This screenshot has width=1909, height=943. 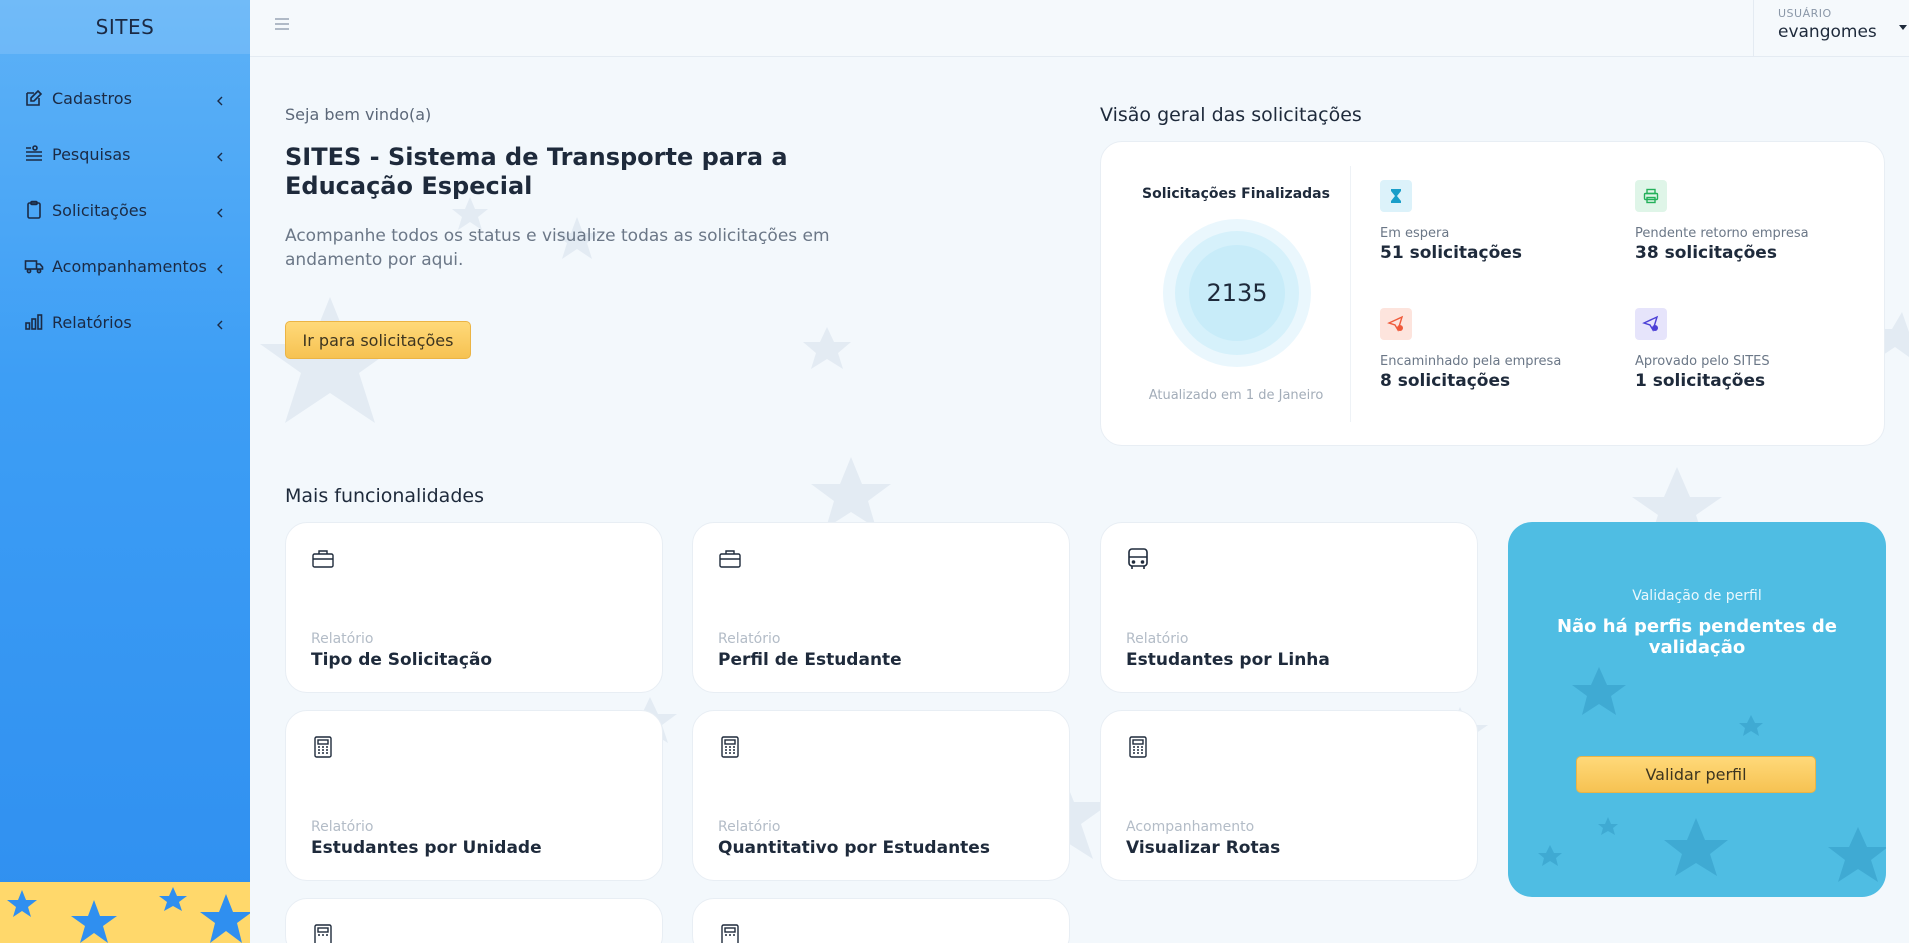 I want to click on bar-chart-icon, so click(x=34, y=322).